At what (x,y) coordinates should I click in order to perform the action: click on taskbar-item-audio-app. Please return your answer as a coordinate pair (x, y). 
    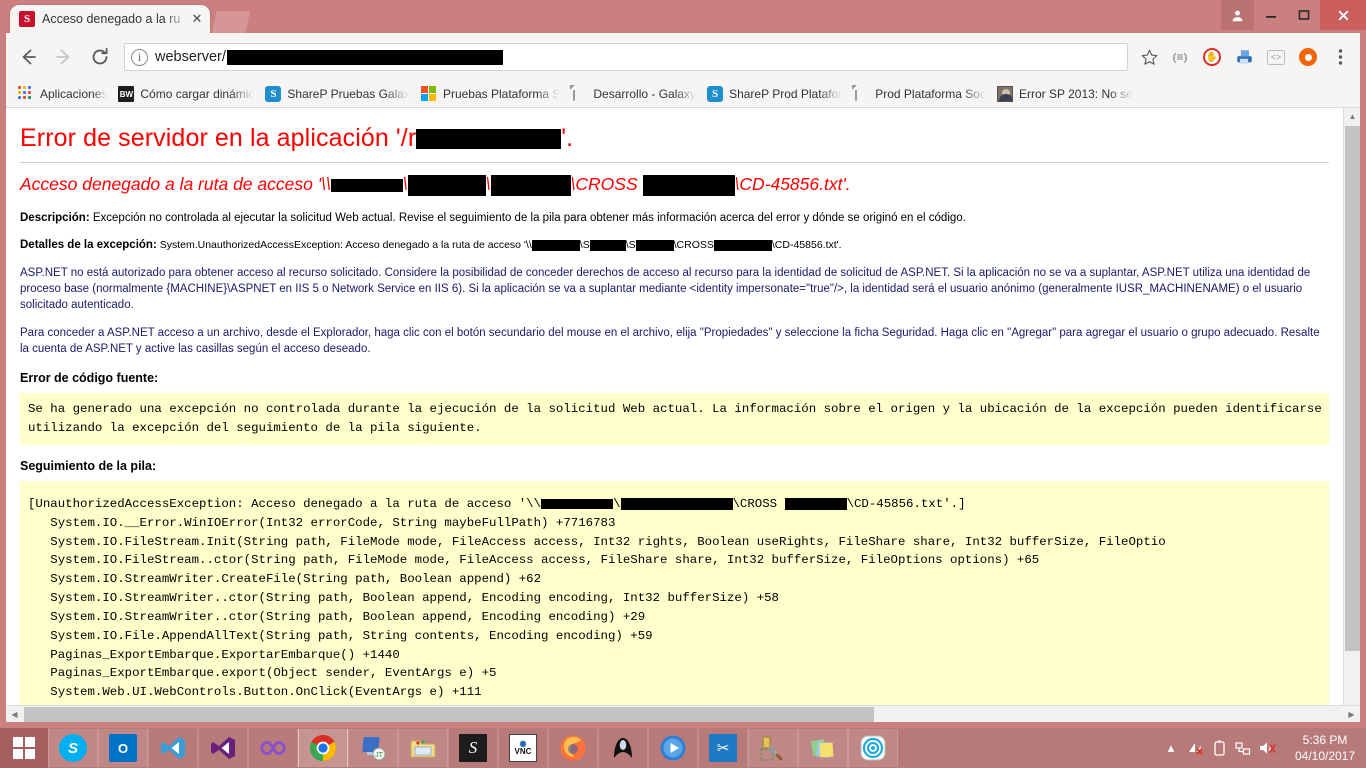
    Looking at the image, I should click on (873, 748).